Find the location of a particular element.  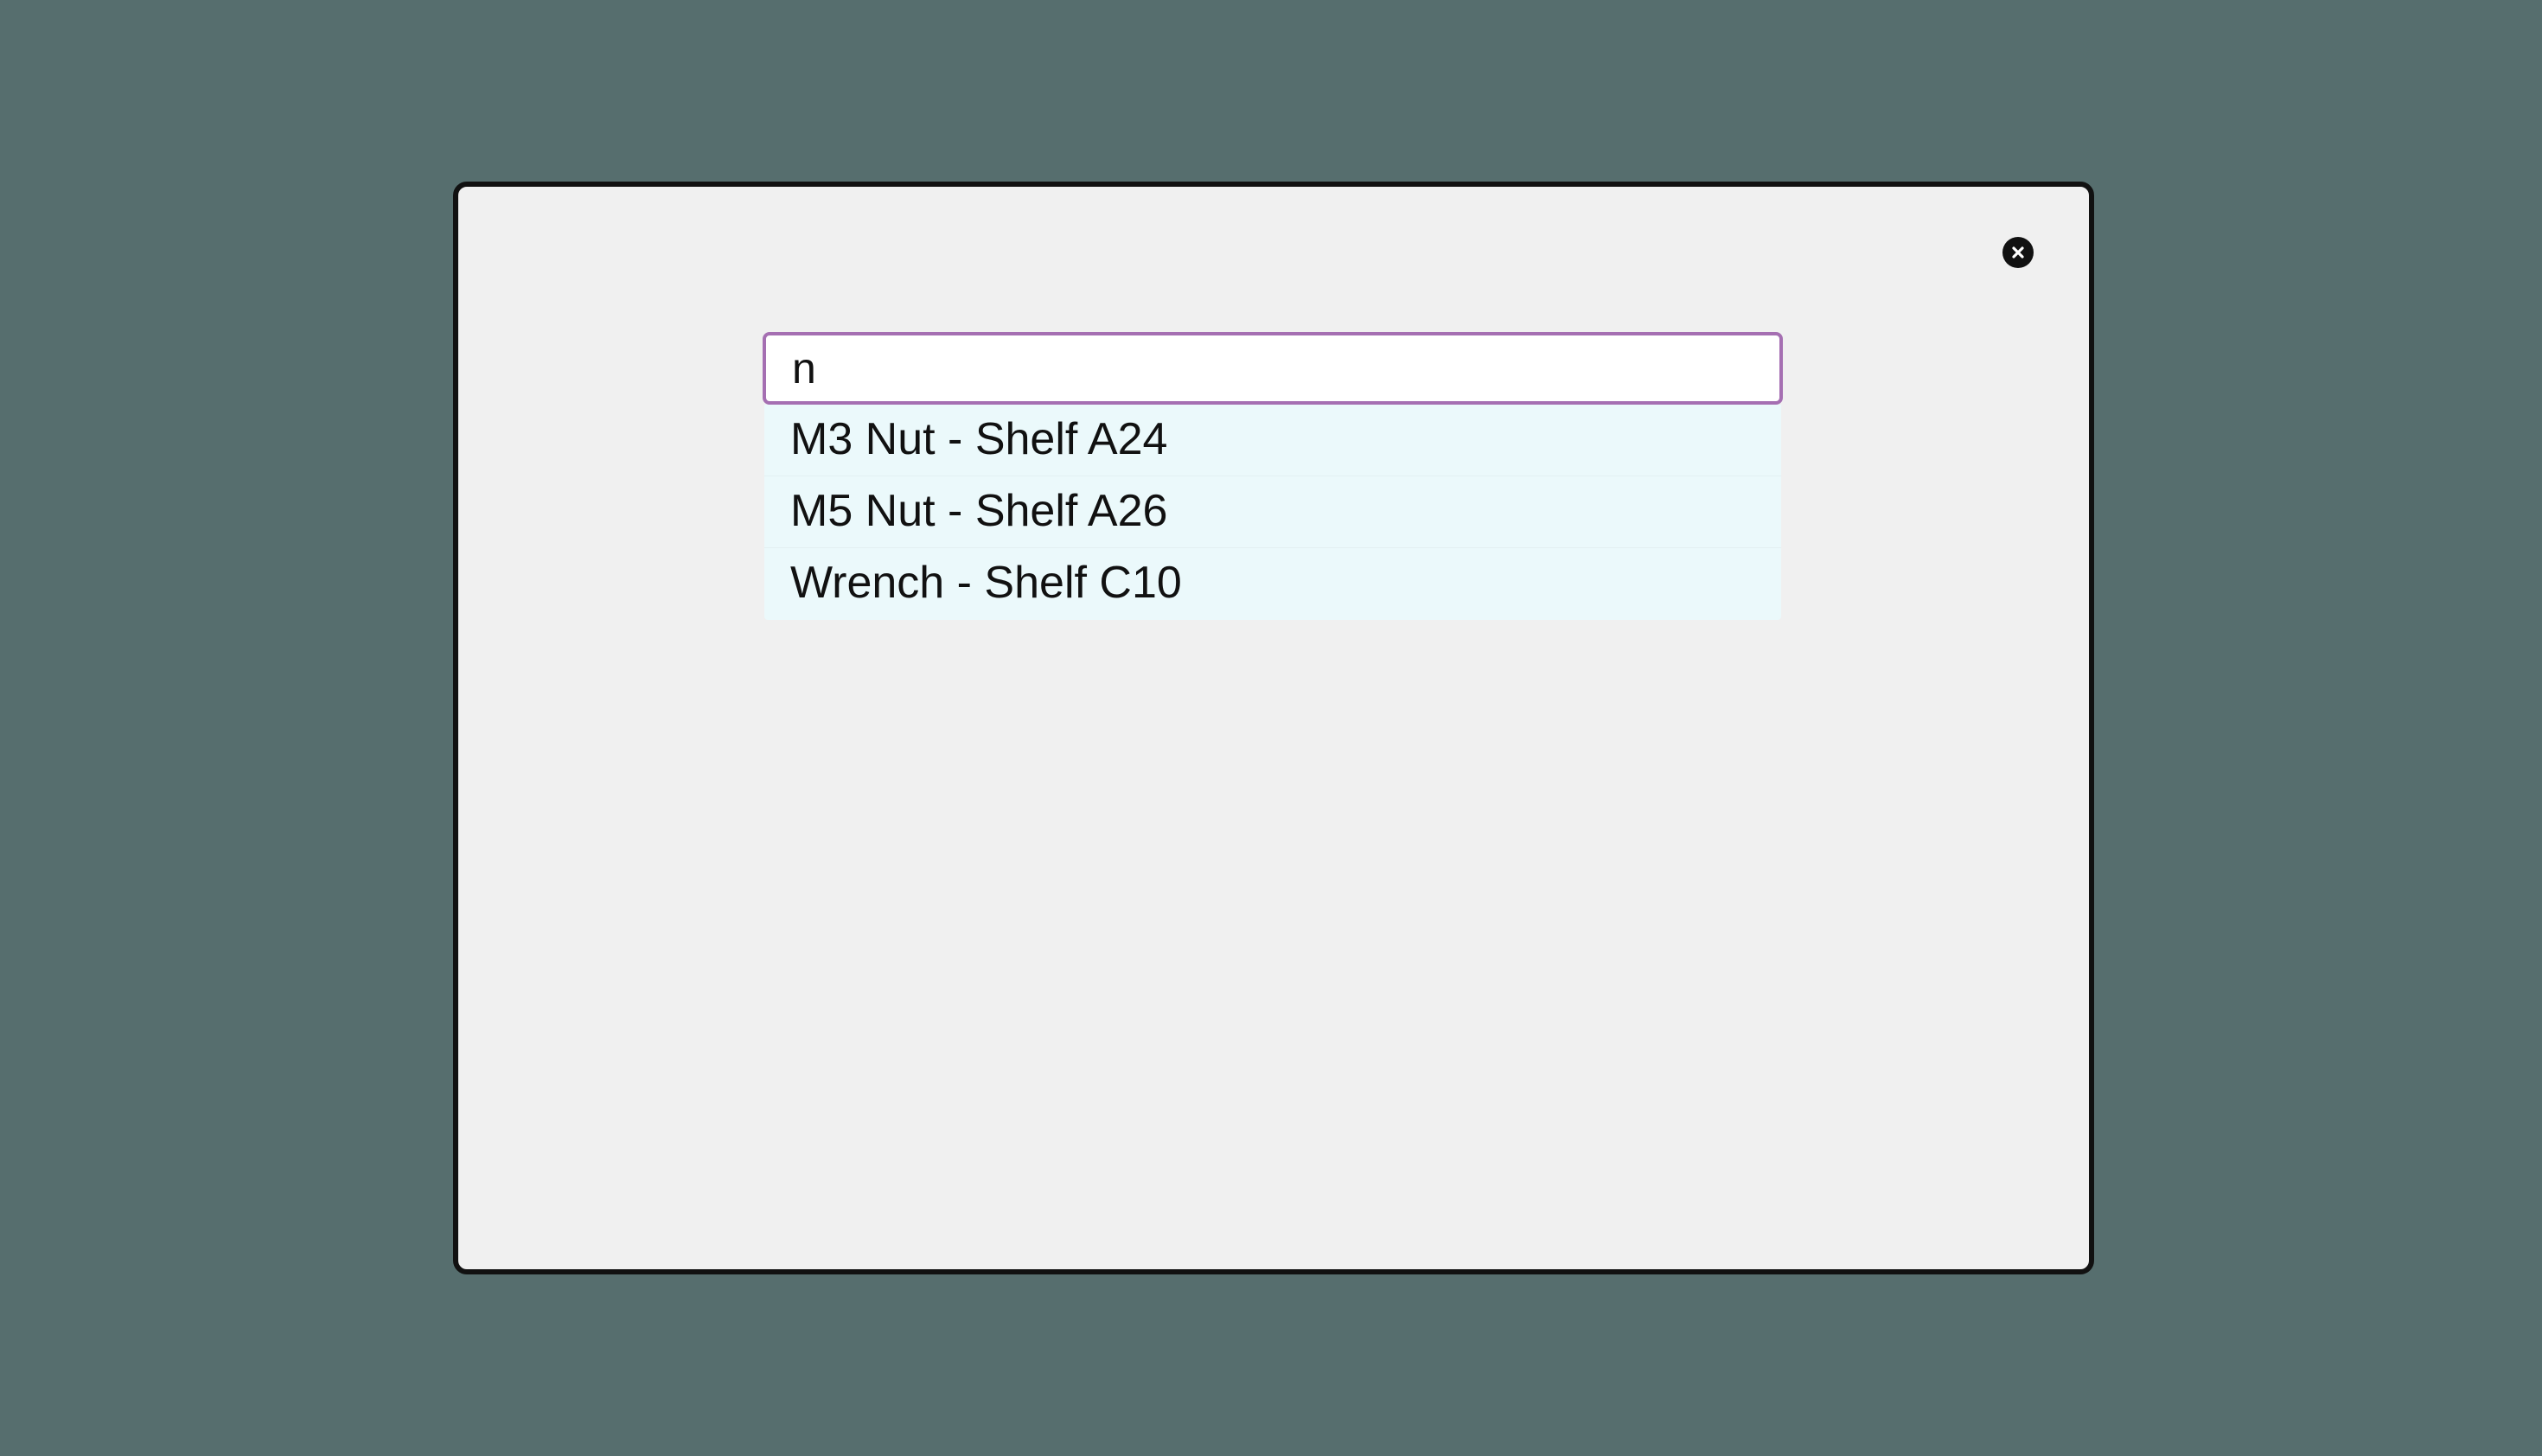

close-button is located at coordinates (2018, 253).